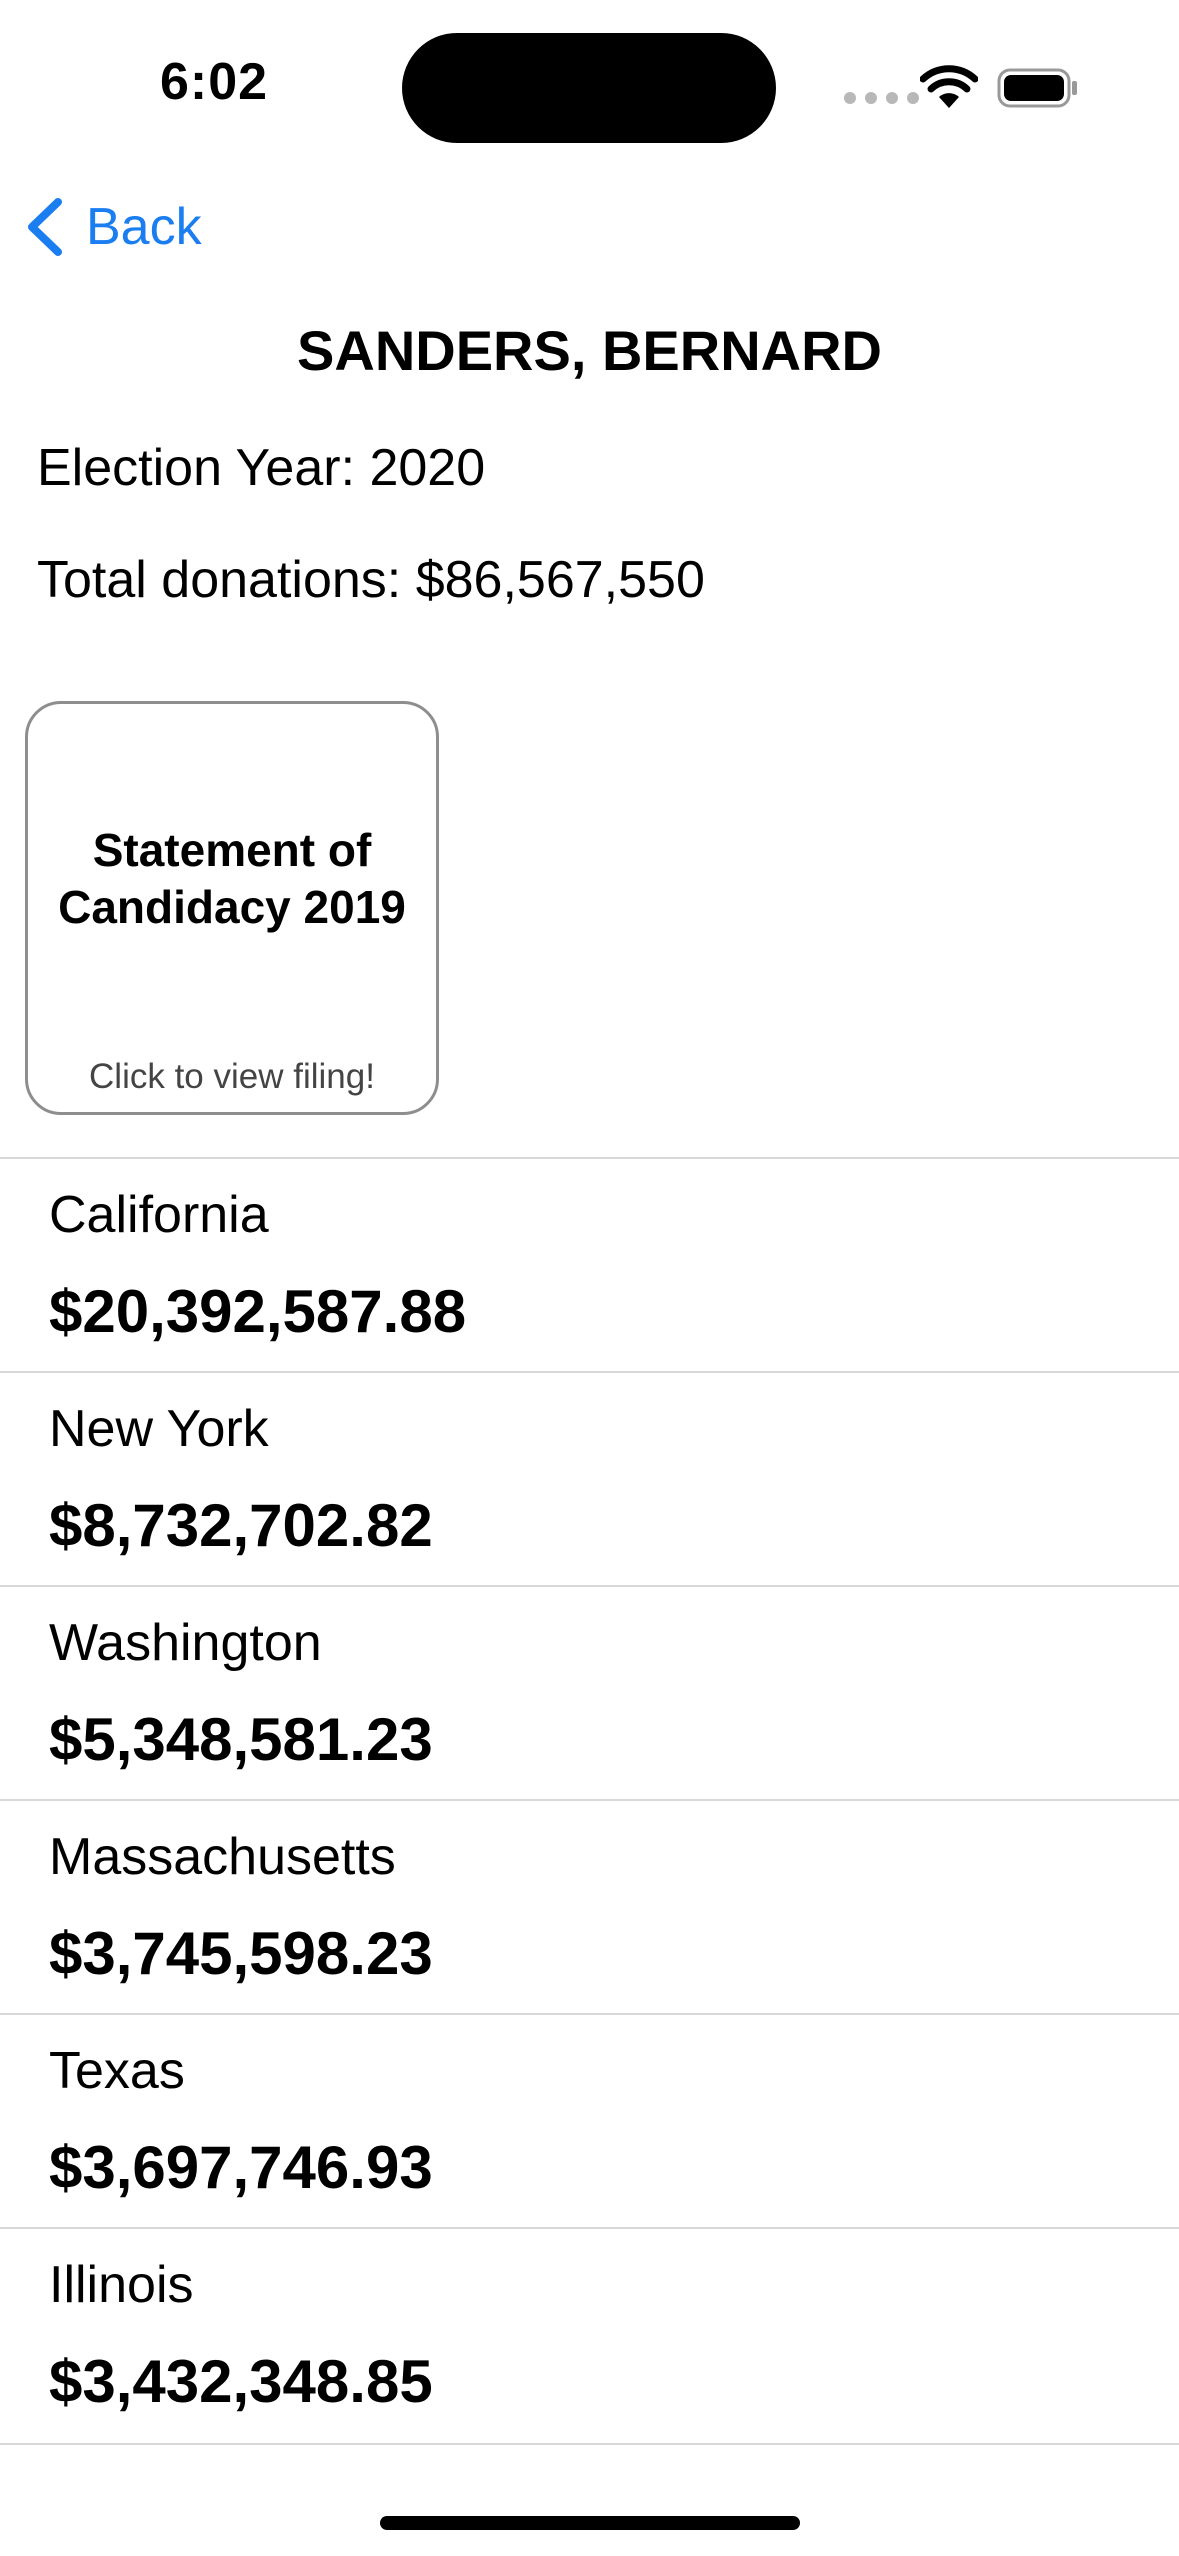  Describe the element at coordinates (589, 2120) in the screenshot. I see `state-row-texas: Texas $3,697,746.93` at that location.